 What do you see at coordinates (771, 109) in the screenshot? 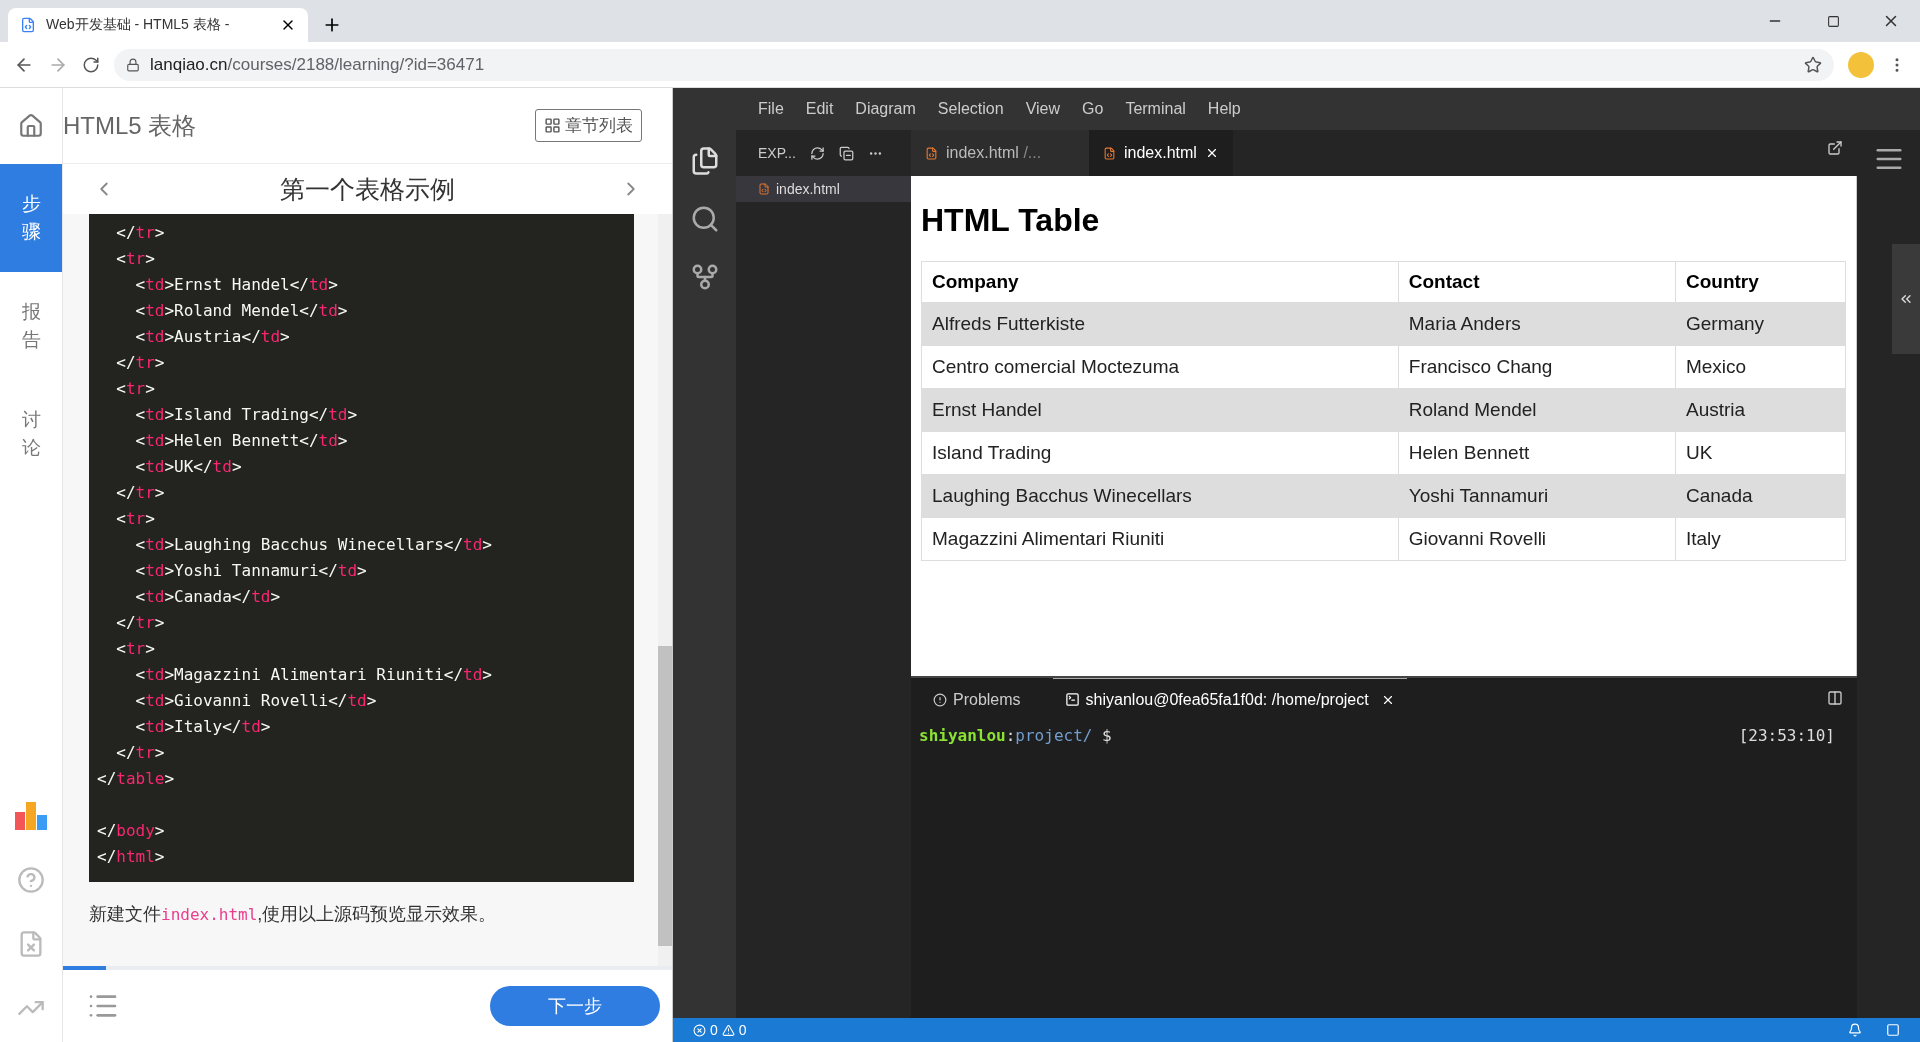
I see `menu-item: File` at bounding box center [771, 109].